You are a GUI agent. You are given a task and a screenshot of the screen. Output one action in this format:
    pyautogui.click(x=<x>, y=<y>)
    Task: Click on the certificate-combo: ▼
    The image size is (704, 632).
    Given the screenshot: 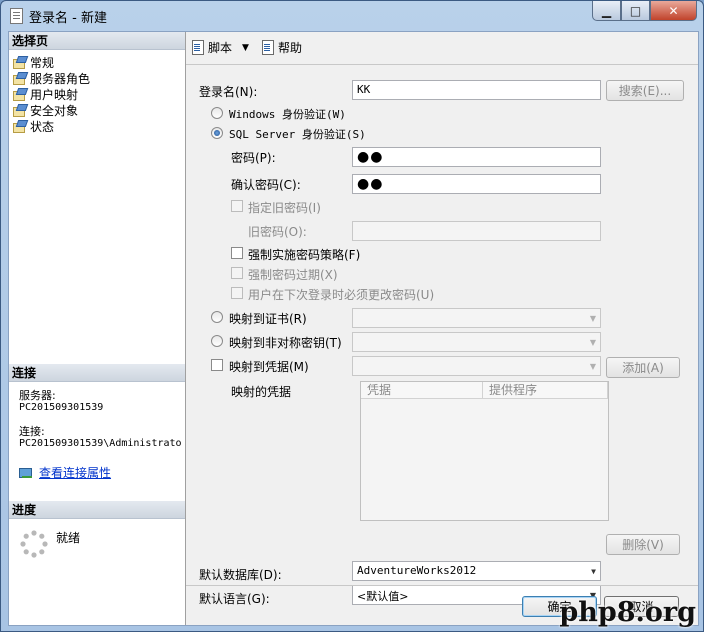 What is the action you would take?
    pyautogui.click(x=476, y=318)
    